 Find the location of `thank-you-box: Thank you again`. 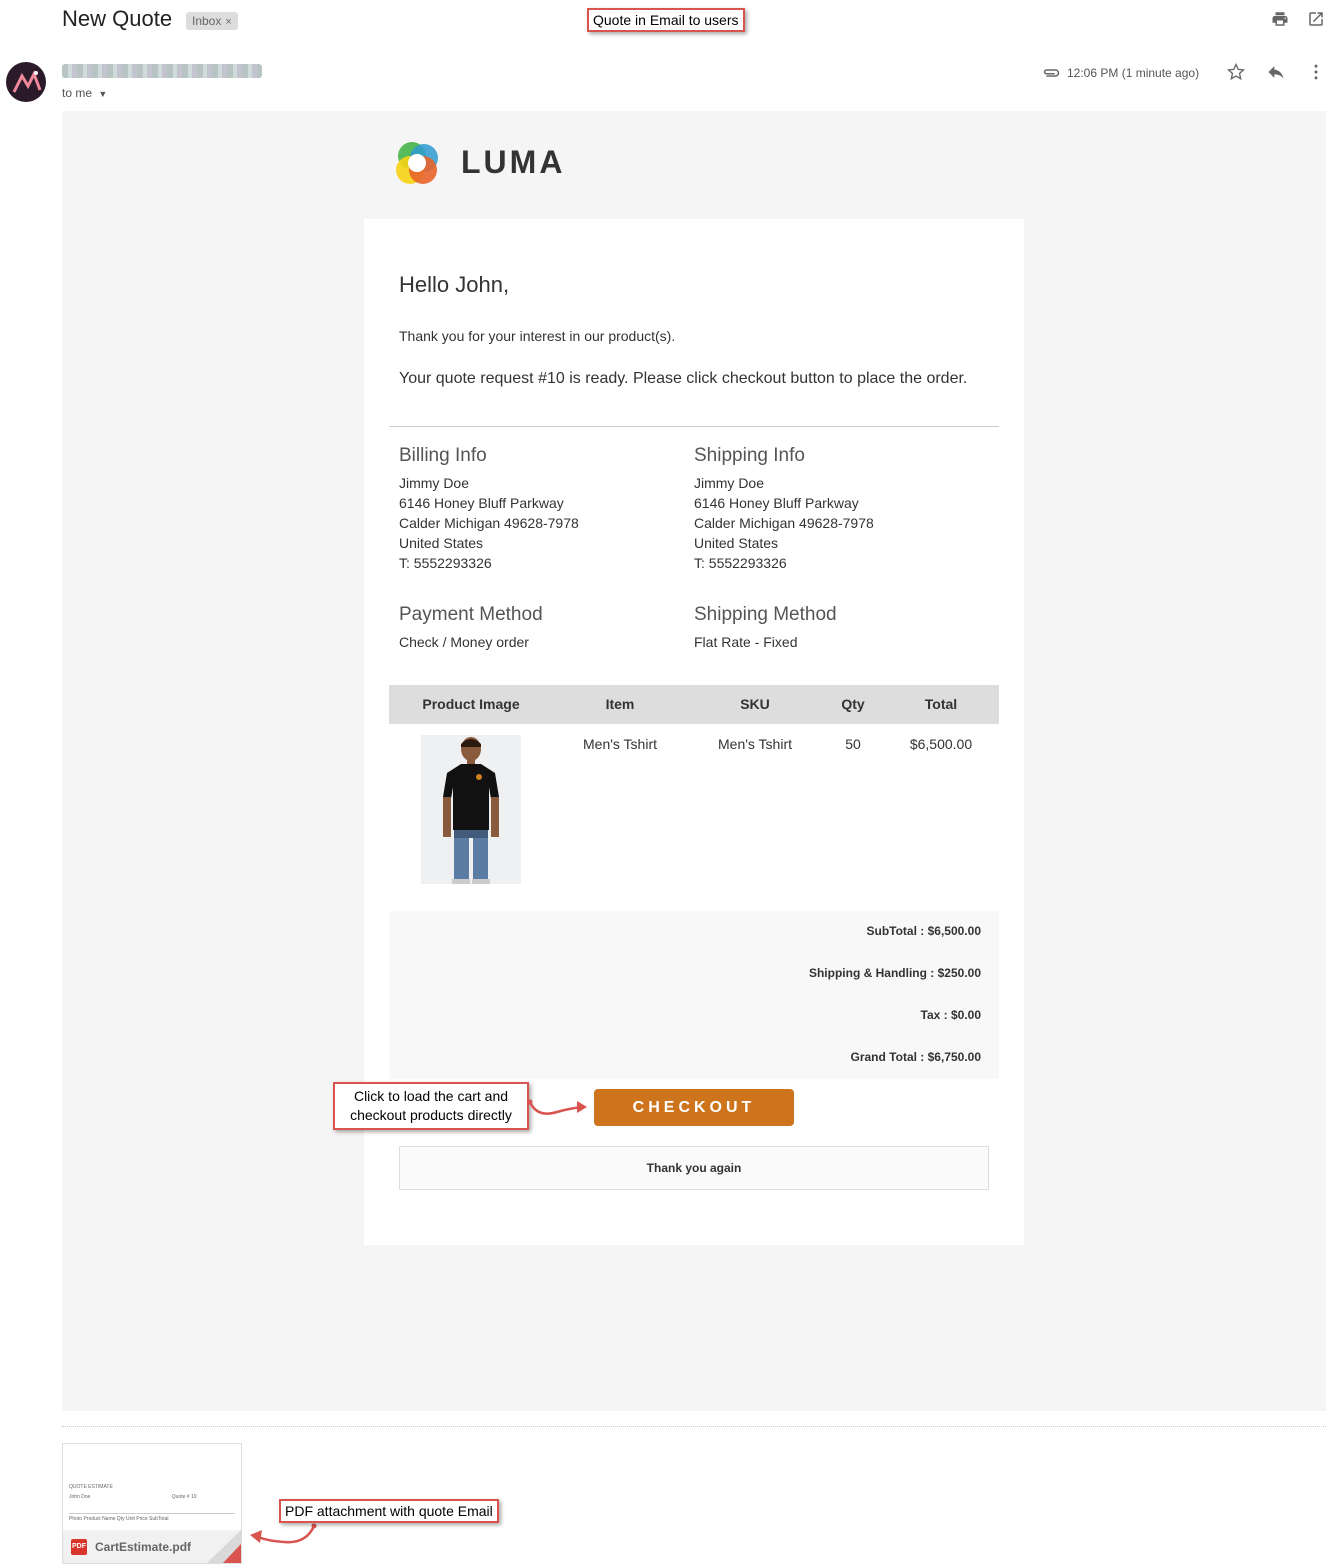

thank-you-box: Thank you again is located at coordinates (694, 1168).